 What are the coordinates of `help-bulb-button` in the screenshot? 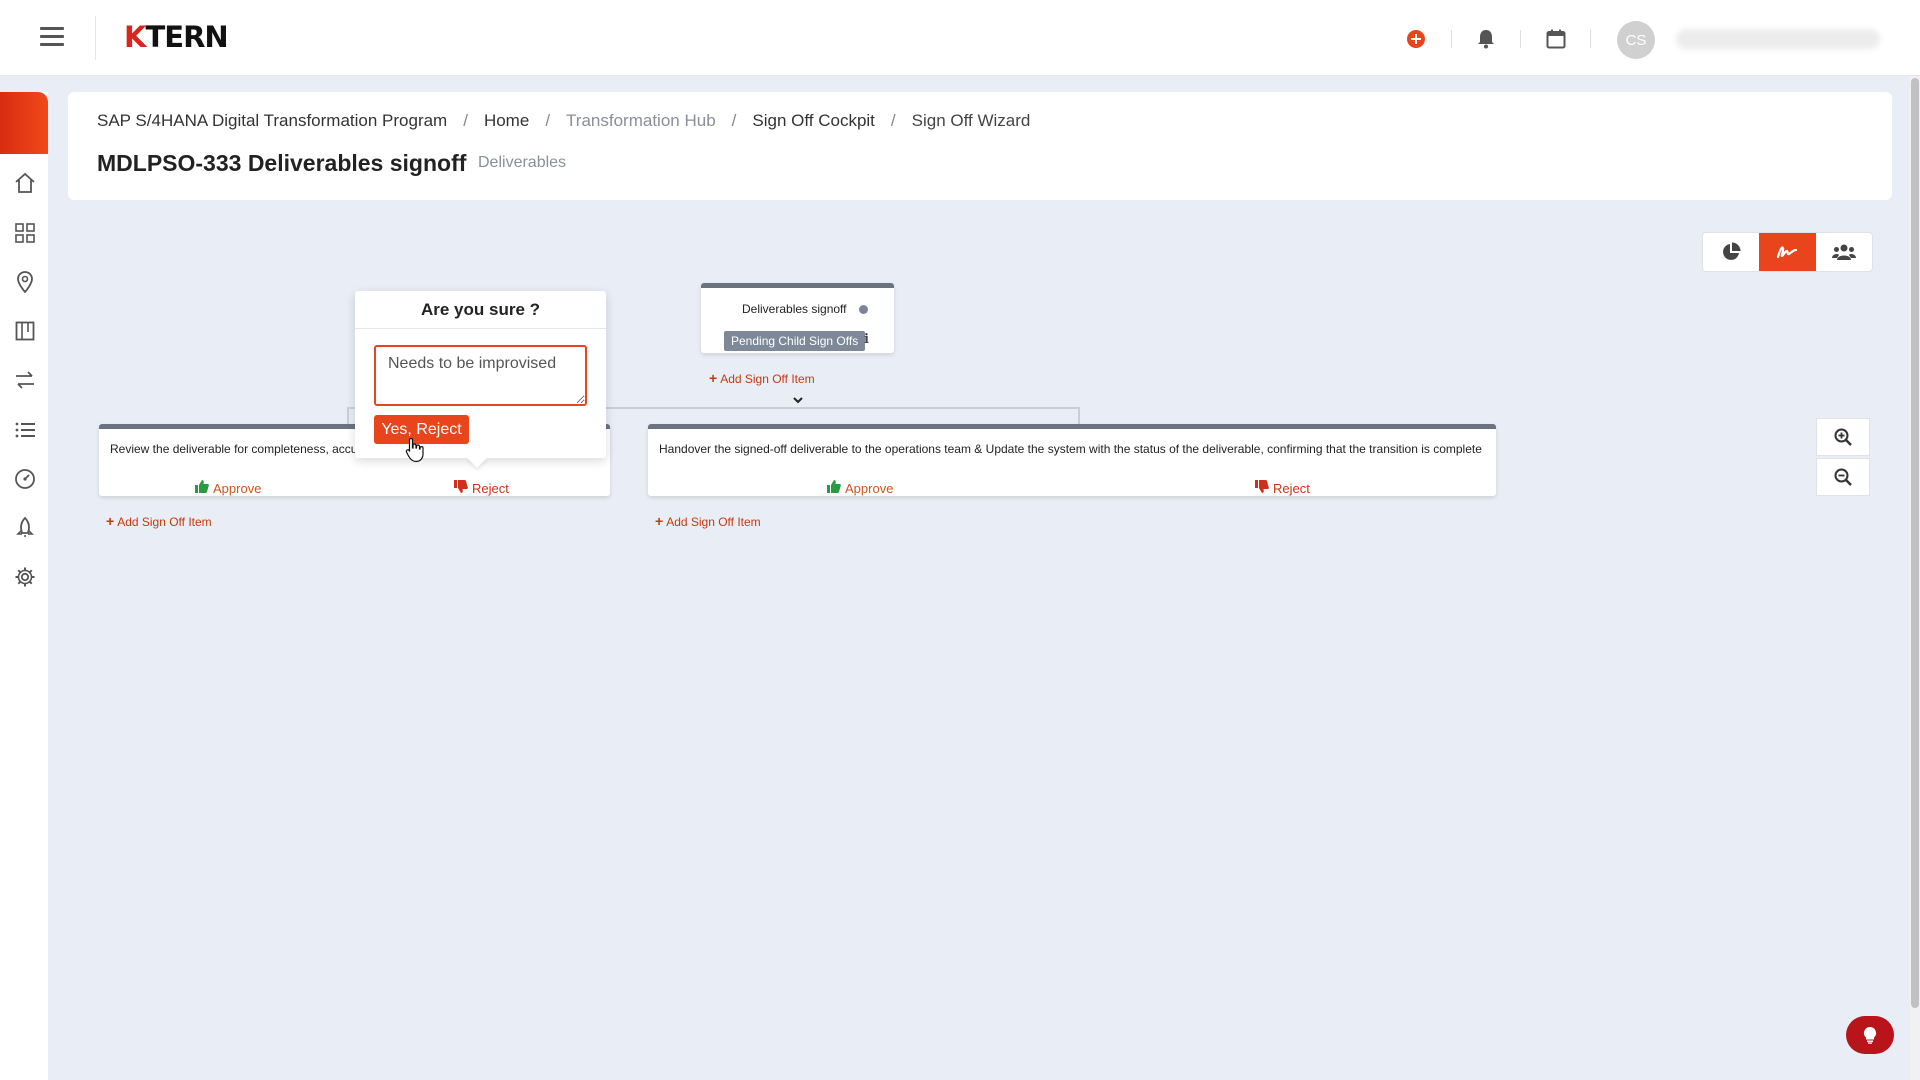 It's located at (1870, 1035).